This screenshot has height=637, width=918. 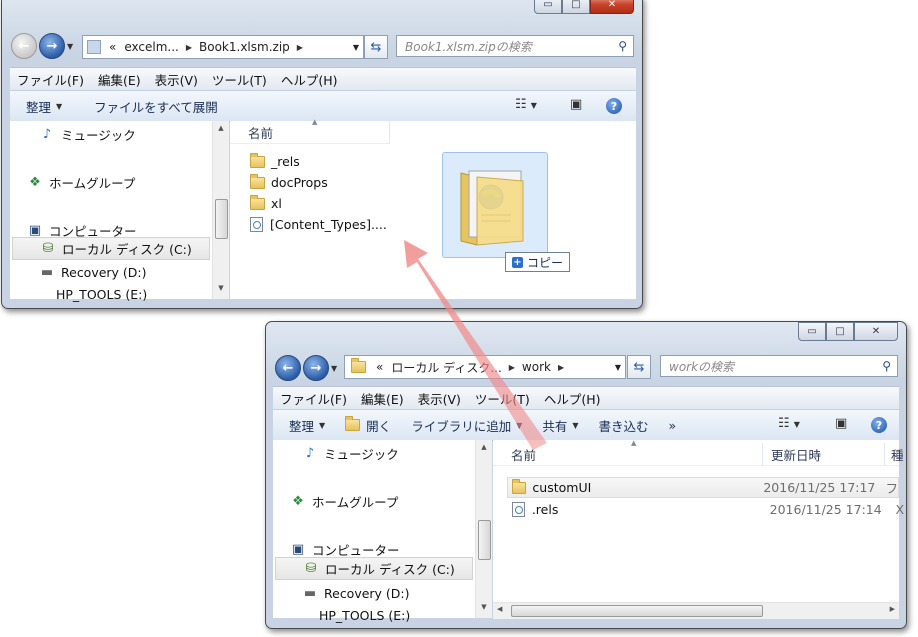 What do you see at coordinates (894, 454) in the screenshot?
I see `column-header-type: 種` at bounding box center [894, 454].